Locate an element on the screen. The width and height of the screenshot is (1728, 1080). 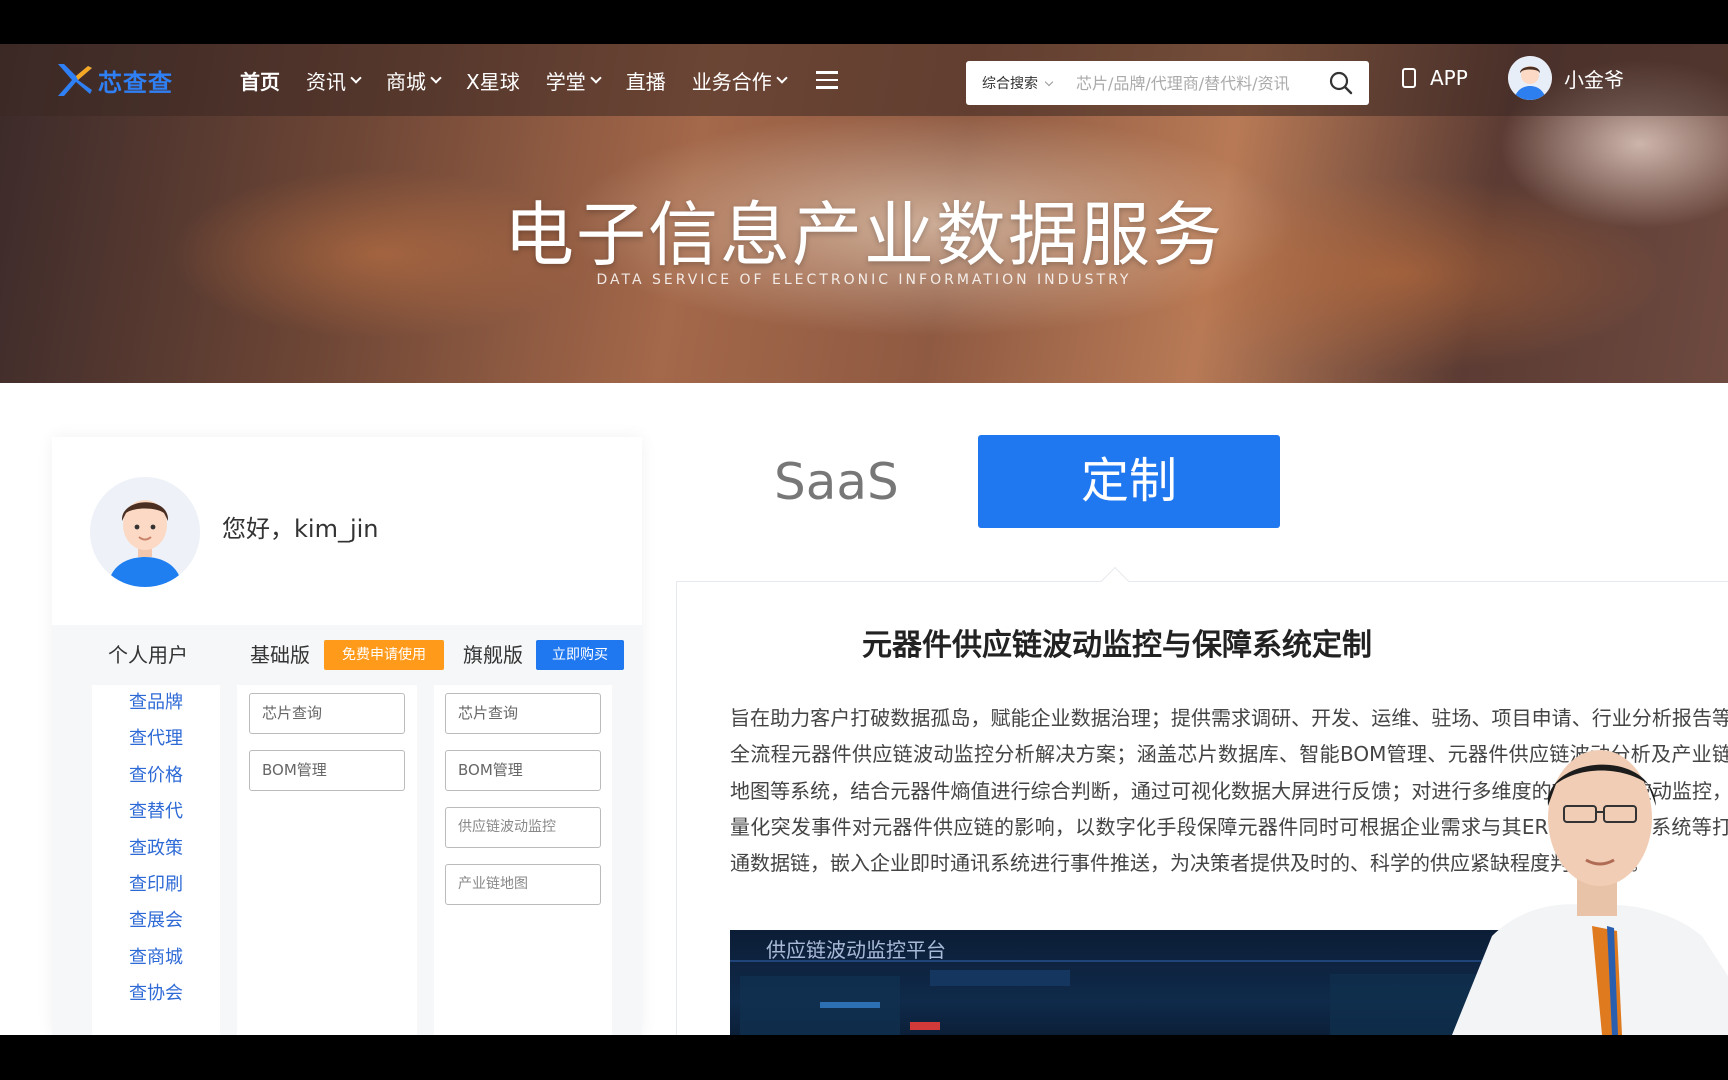
feature-link: 查印刷 is located at coordinates (156, 885).